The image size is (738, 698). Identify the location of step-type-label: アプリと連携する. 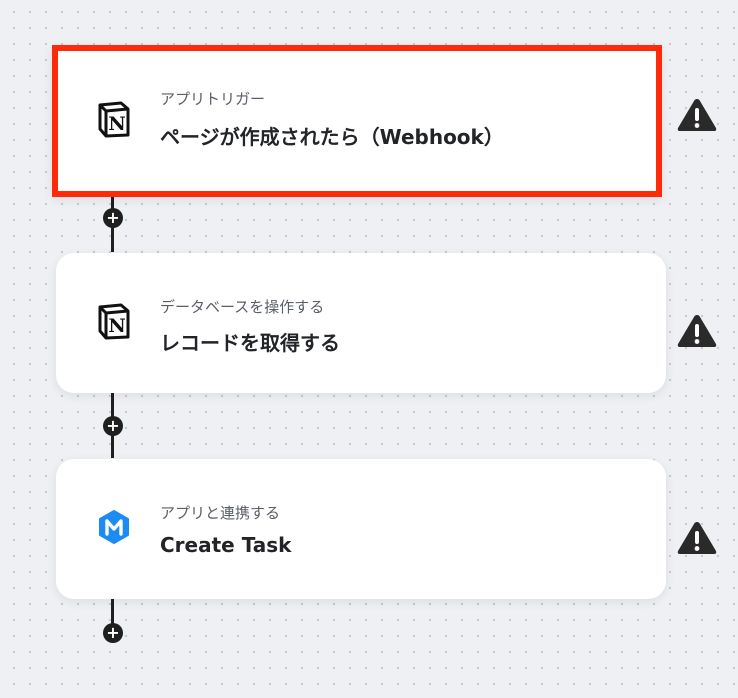
(220, 513).